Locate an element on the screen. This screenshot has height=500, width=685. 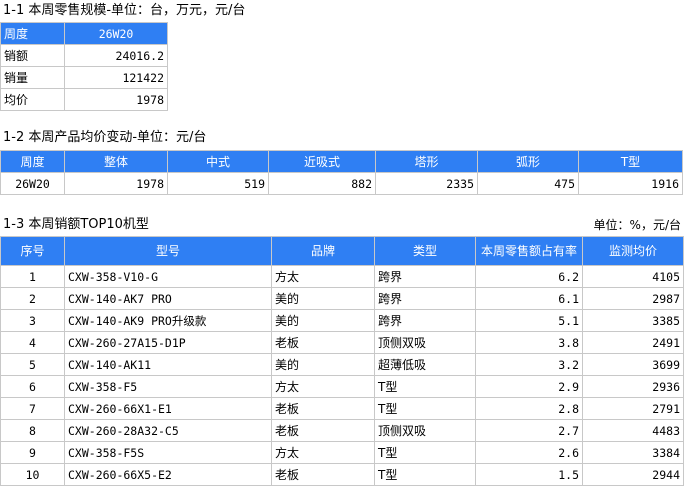
table-row: 1 CXW-358-V10-G 方太 跨界 6.2 4105 is located at coordinates (342, 276).